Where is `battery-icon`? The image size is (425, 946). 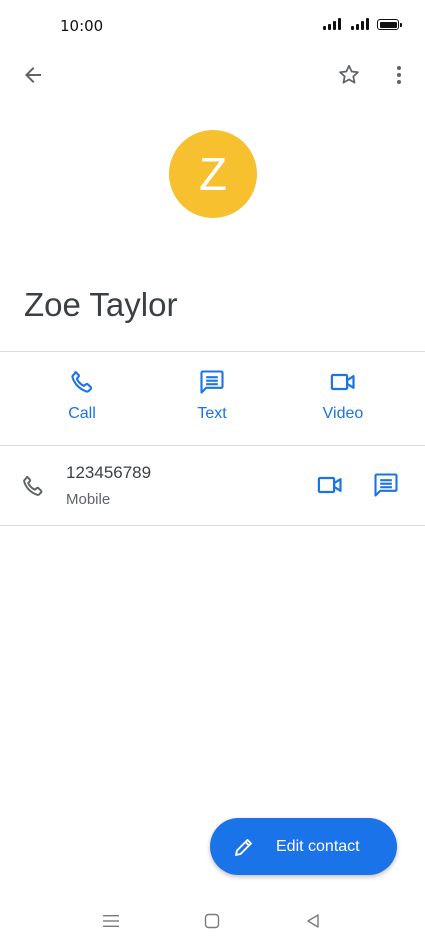 battery-icon is located at coordinates (389, 24).